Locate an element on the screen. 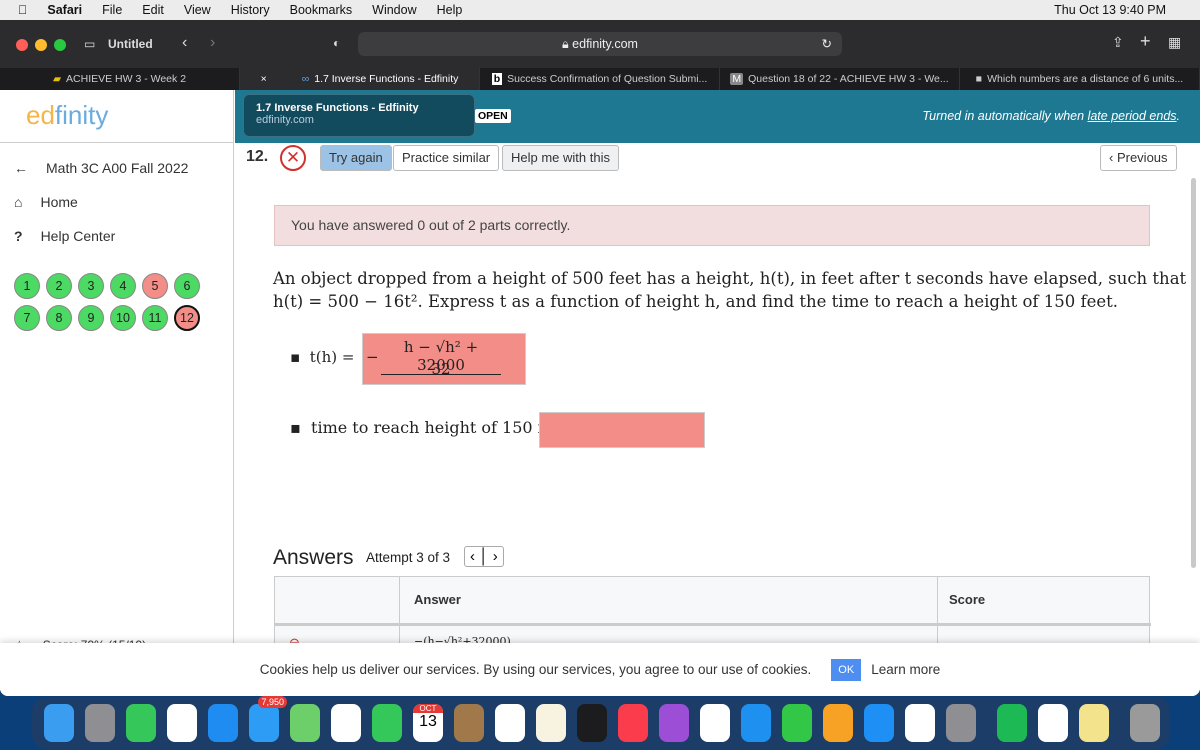  popup-title: 1.7 Inverse Functions - Edfinity is located at coordinates (337, 108).